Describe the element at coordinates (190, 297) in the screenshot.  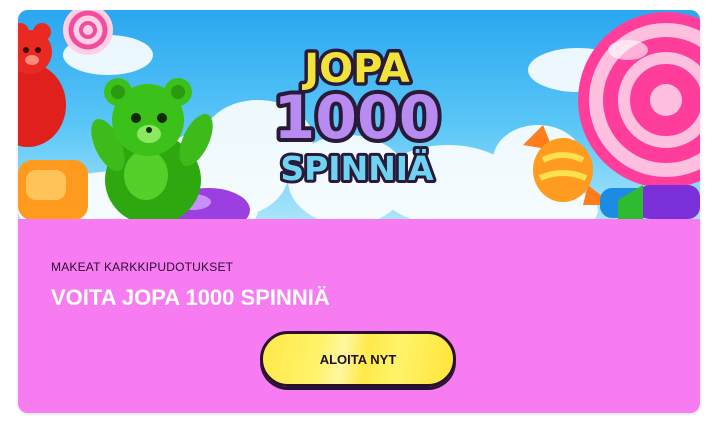
I see `promo-headline: VOITA JOPA 1000 SPINNIÄ` at that location.